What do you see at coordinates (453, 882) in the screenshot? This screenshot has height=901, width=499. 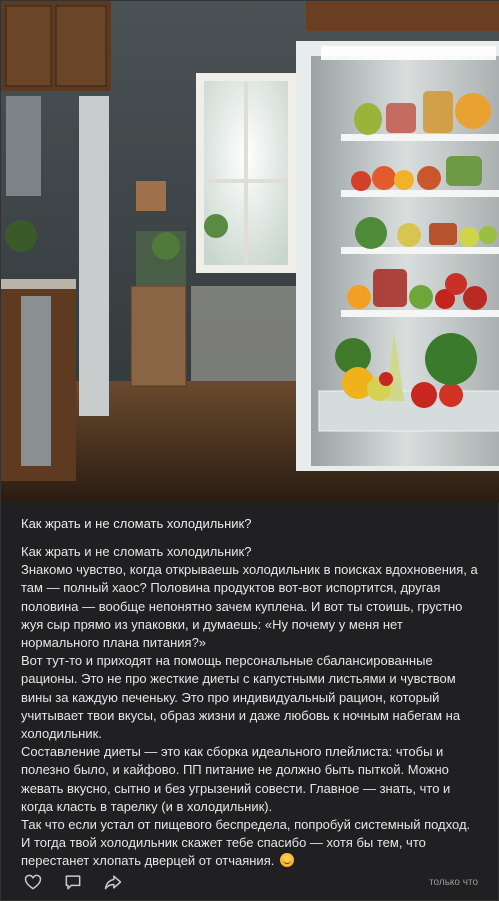 I see `post-timestamp: только что` at bounding box center [453, 882].